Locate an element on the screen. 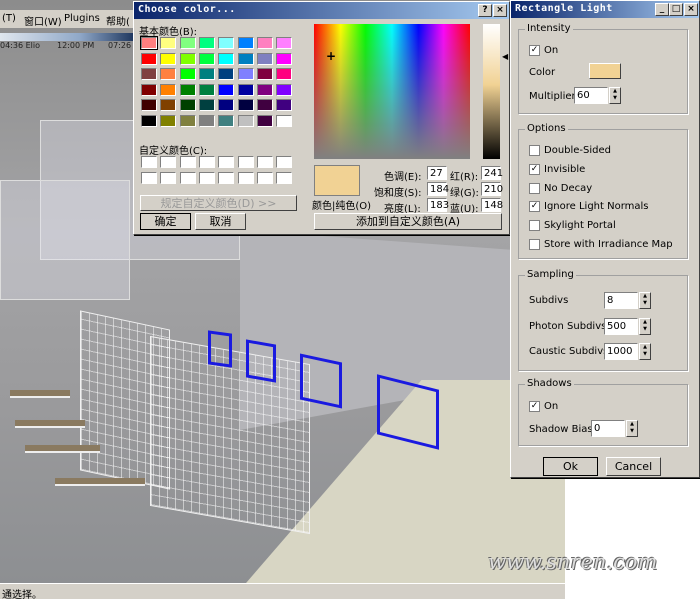 The height and width of the screenshot is (601, 700). sat-input: 184 is located at coordinates (438, 189).